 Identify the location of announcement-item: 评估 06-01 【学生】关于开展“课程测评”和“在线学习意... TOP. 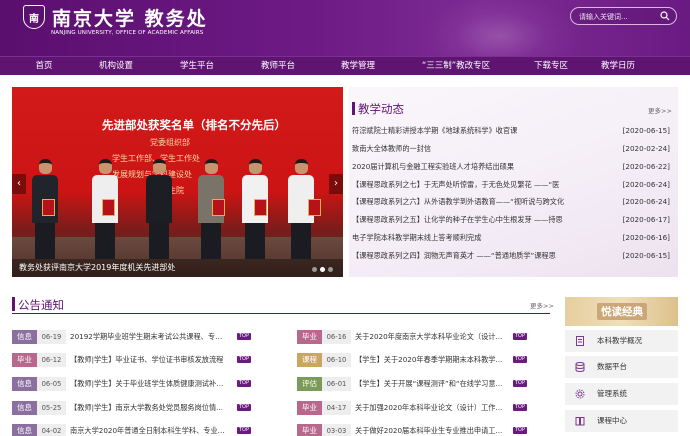
(419, 384).